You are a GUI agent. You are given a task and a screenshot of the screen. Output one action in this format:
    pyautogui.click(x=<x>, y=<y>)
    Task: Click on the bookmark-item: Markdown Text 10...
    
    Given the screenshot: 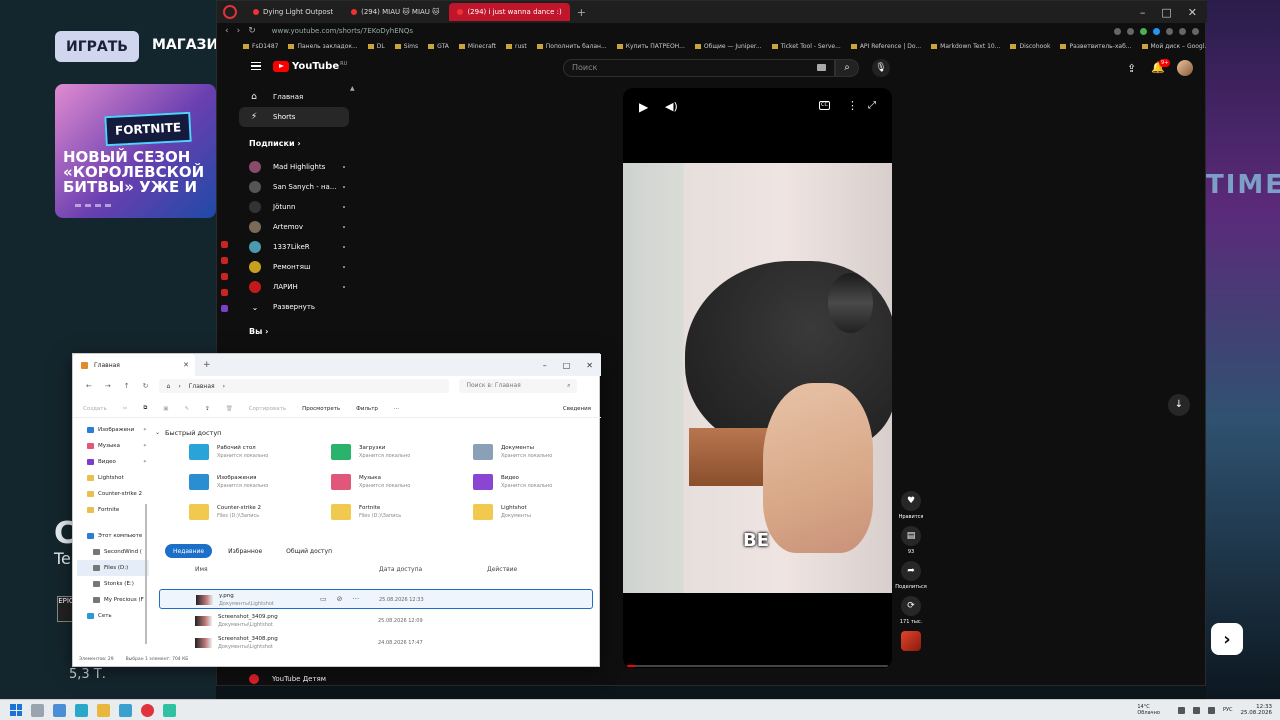 What is the action you would take?
    pyautogui.click(x=965, y=46)
    